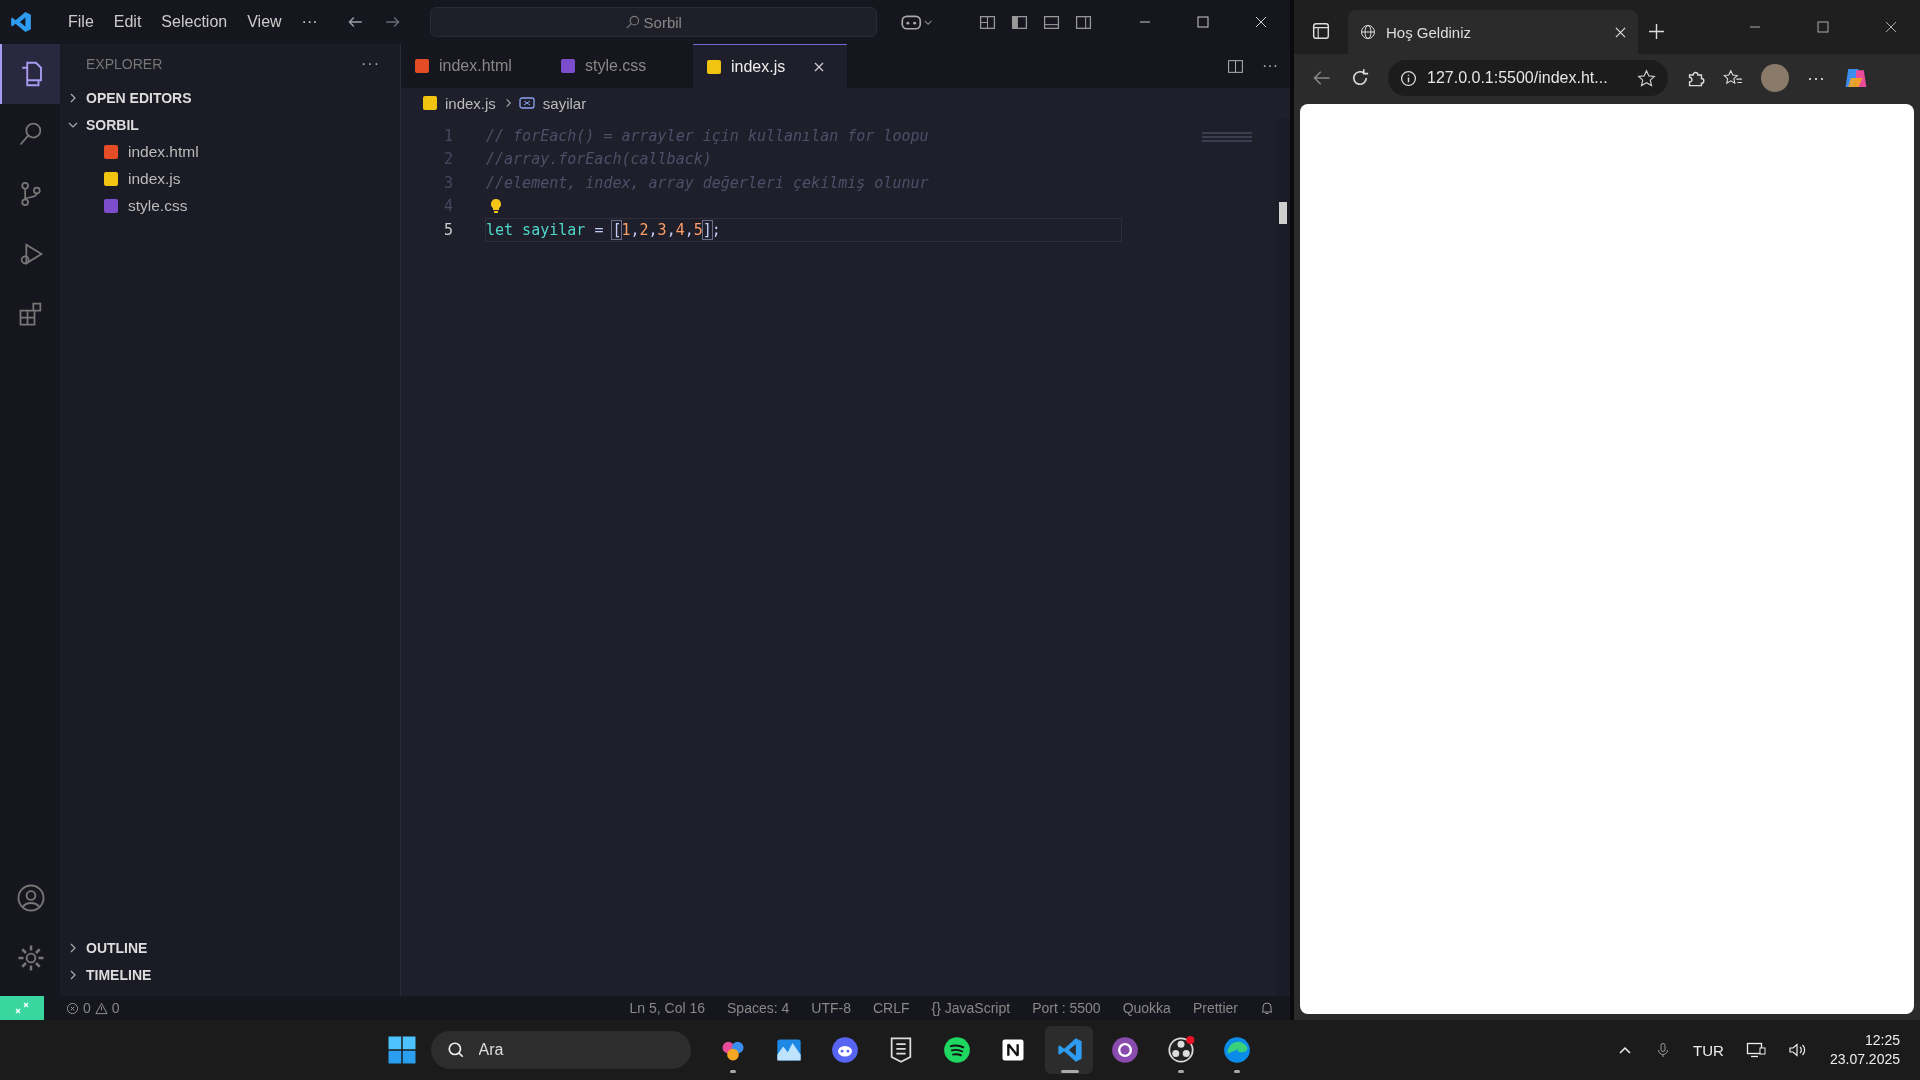 Image resolution: width=1920 pixels, height=1080 pixels. I want to click on editor-tab: style.css, so click(620, 66).